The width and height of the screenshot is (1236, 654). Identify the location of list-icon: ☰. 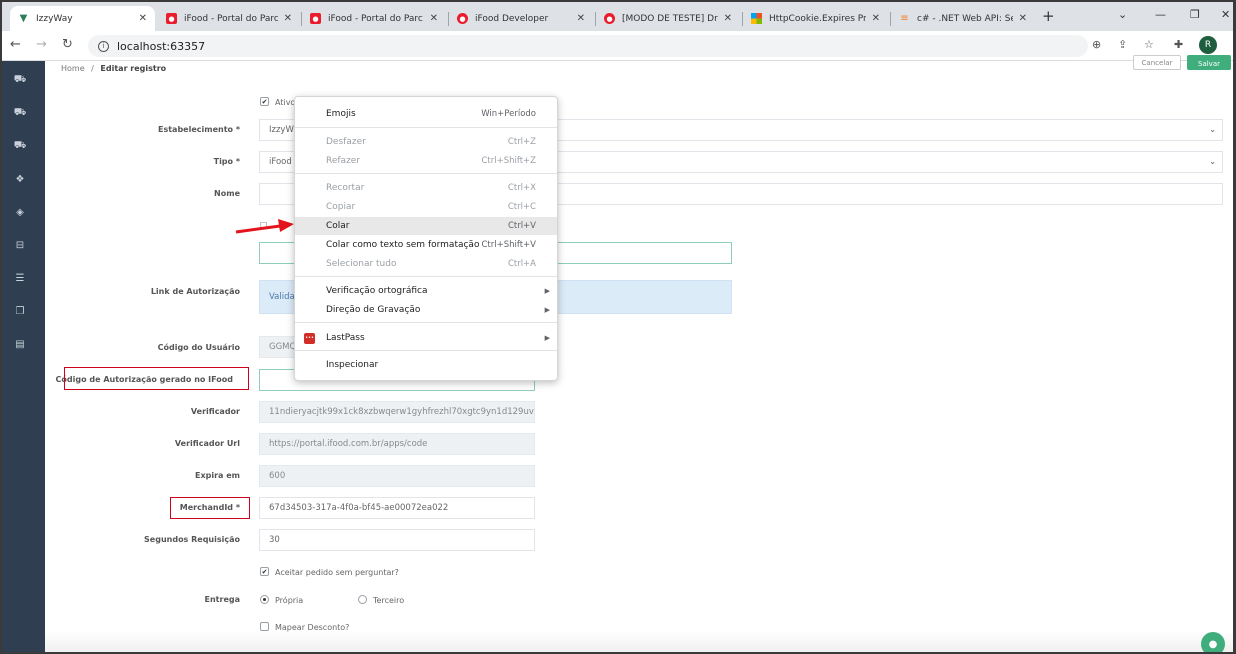
(20, 278).